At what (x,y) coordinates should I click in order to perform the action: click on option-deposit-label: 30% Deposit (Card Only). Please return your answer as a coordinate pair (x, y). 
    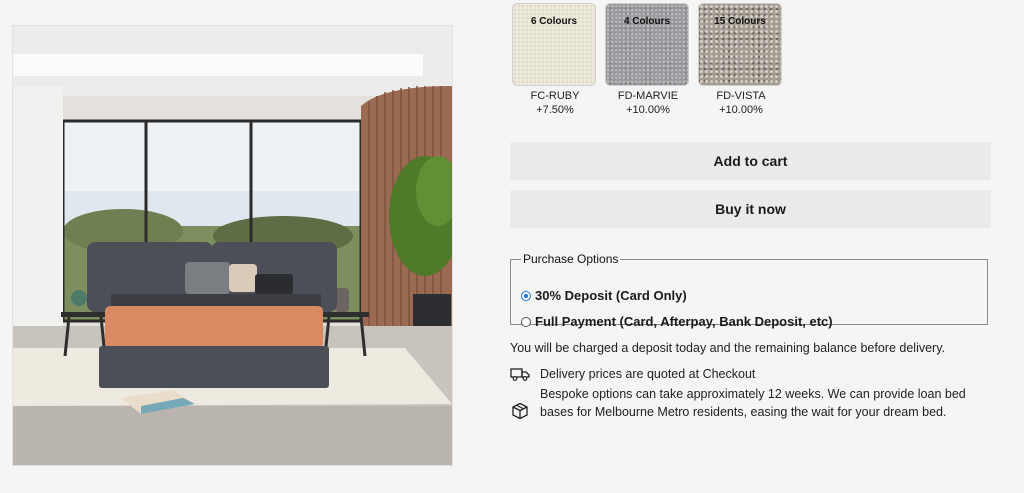
    Looking at the image, I should click on (611, 295).